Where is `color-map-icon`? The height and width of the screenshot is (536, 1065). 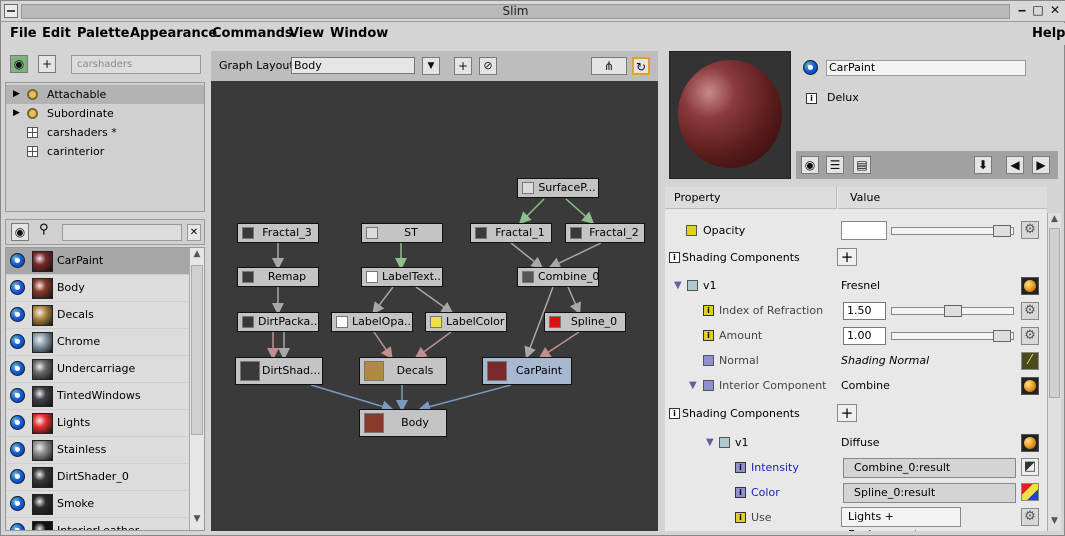 color-map-icon is located at coordinates (1030, 492).